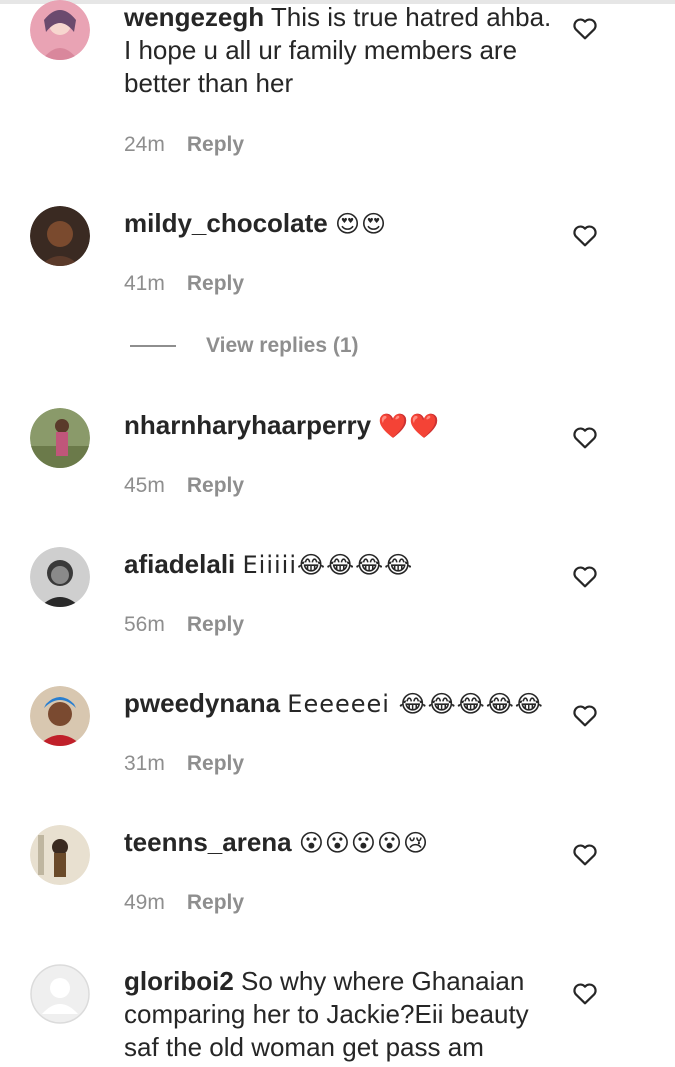  Describe the element at coordinates (226, 223) in the screenshot. I see `comment-username: mildy_chocolate` at that location.